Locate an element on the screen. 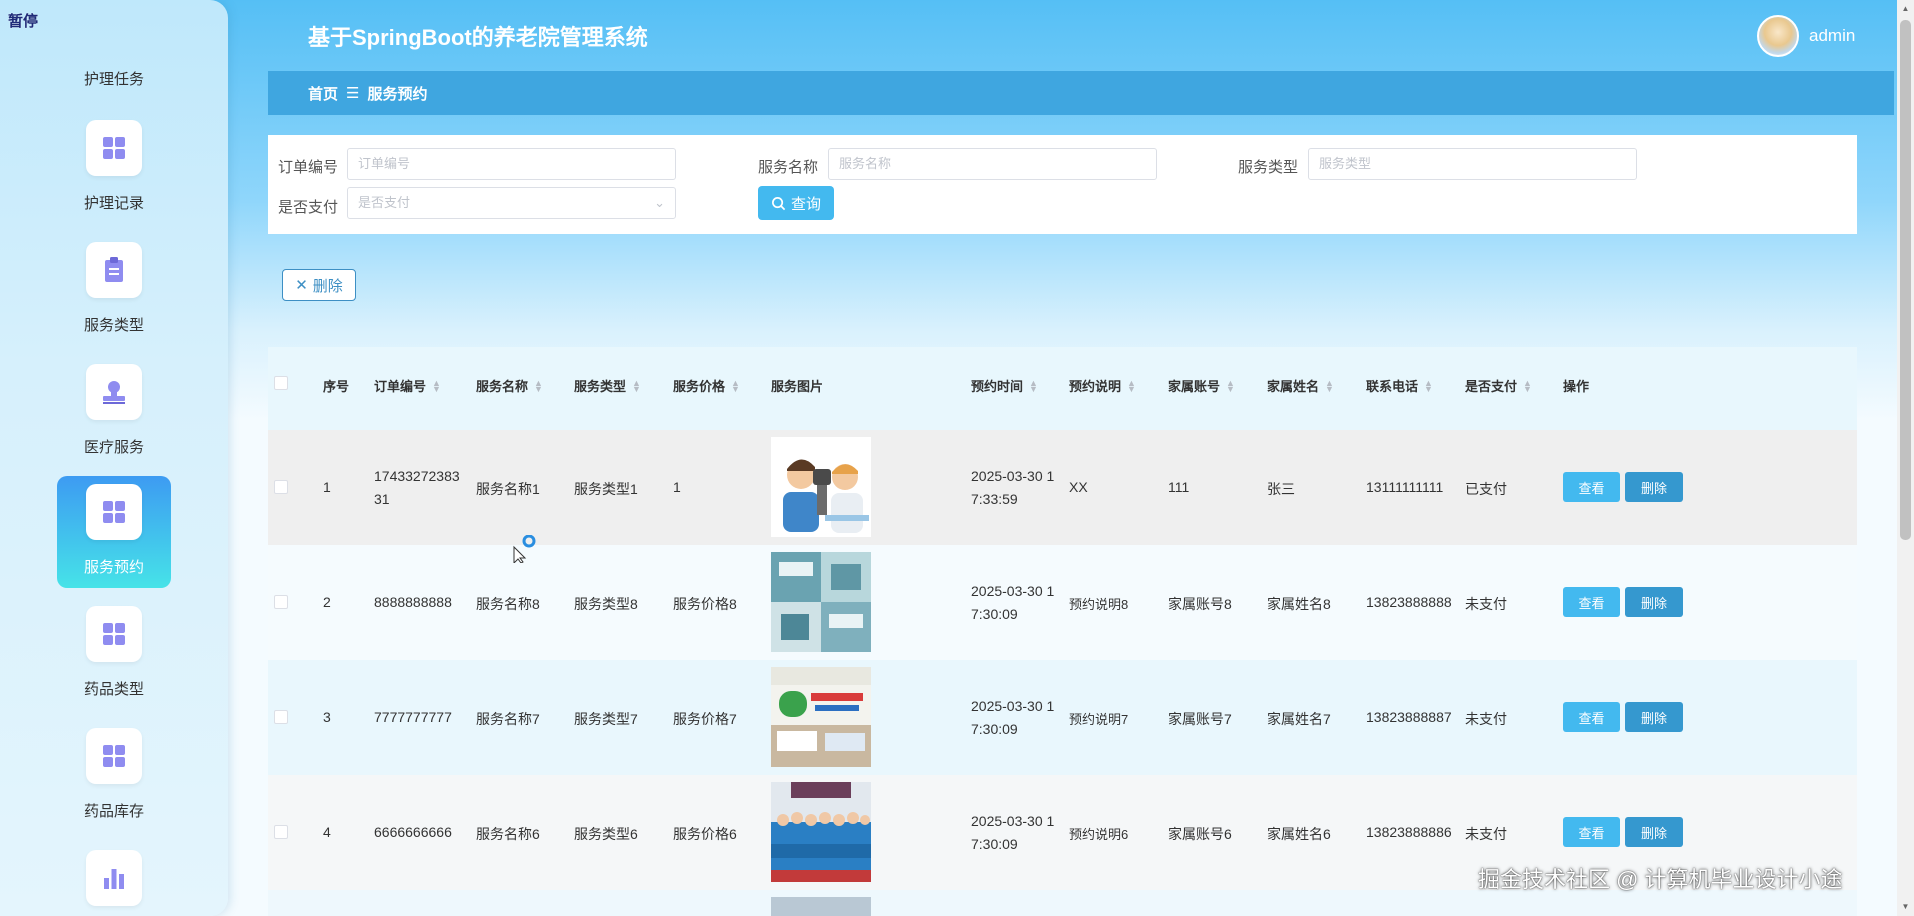  cell-booking-time: 2025-03-30 1 is located at coordinates (1013, 706).